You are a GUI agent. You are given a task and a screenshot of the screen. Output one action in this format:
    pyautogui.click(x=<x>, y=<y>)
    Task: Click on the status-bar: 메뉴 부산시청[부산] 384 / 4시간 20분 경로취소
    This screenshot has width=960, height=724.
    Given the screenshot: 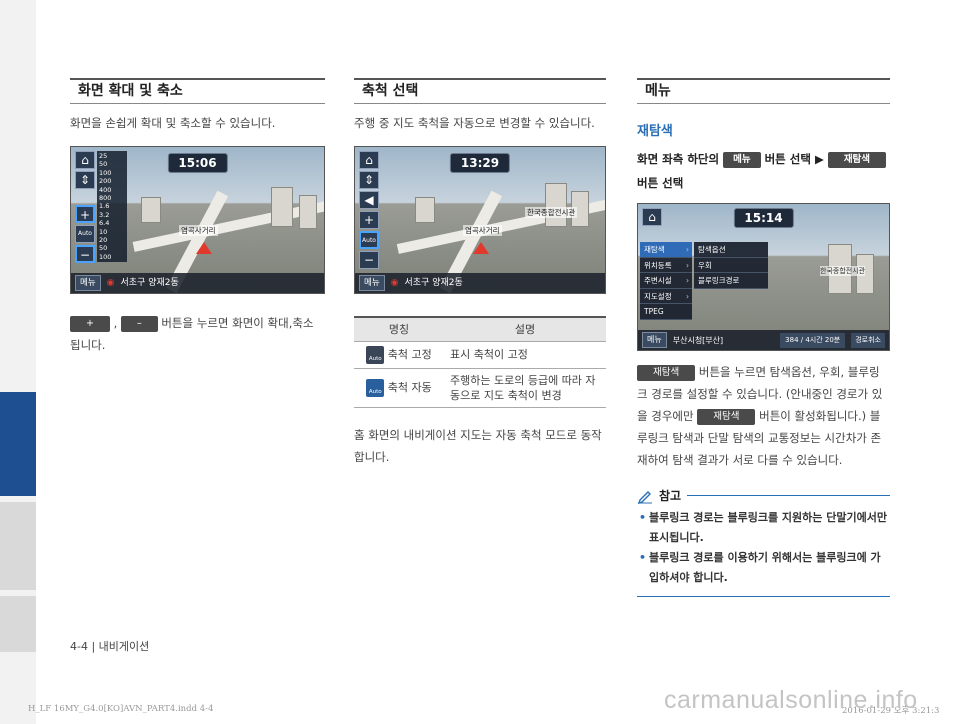 What is the action you would take?
    pyautogui.click(x=763, y=340)
    